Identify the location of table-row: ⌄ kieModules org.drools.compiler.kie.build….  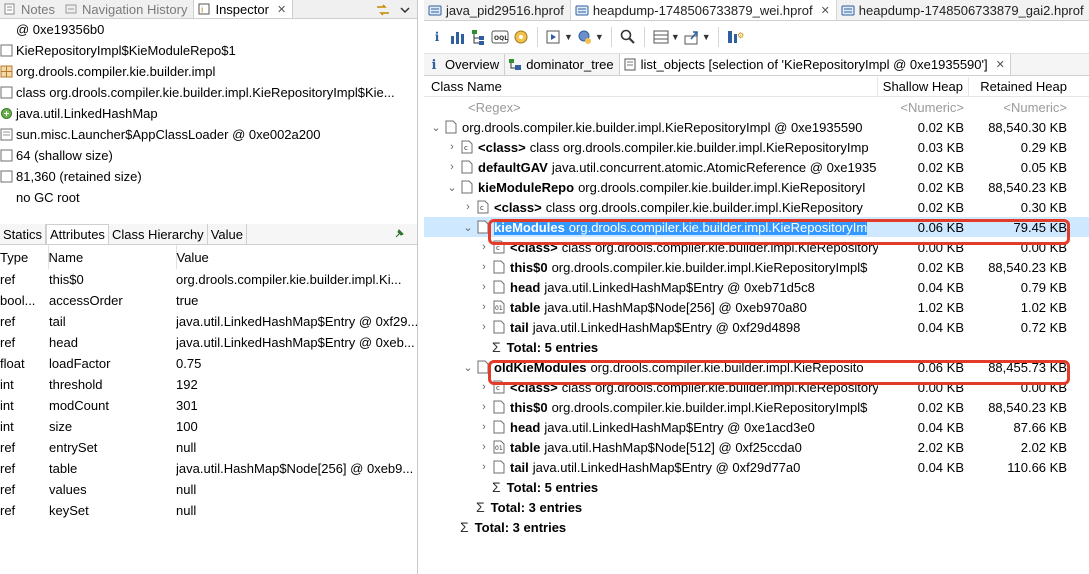
(756, 227).